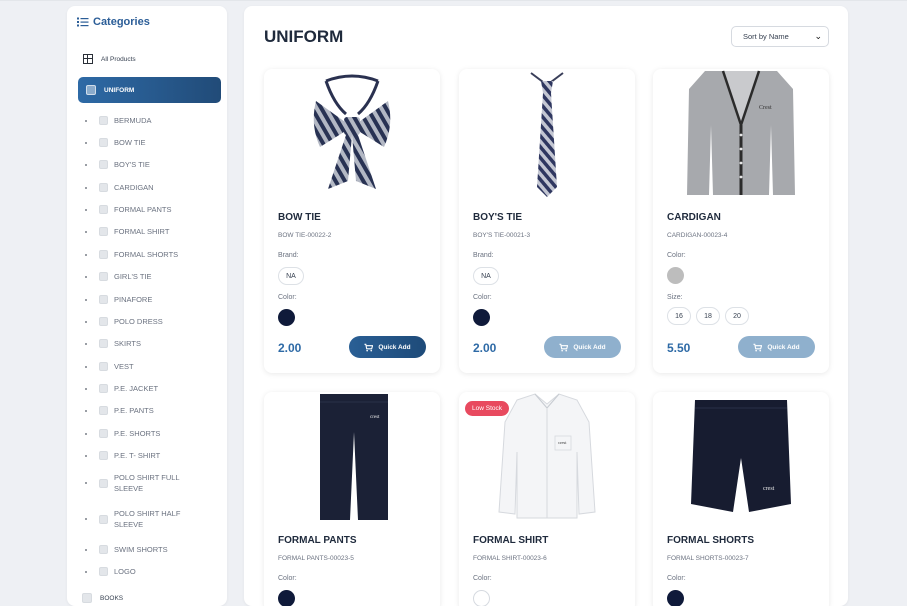 The height and width of the screenshot is (606, 907). Describe the element at coordinates (121, 22) in the screenshot. I see `categories-title: Categories` at that location.